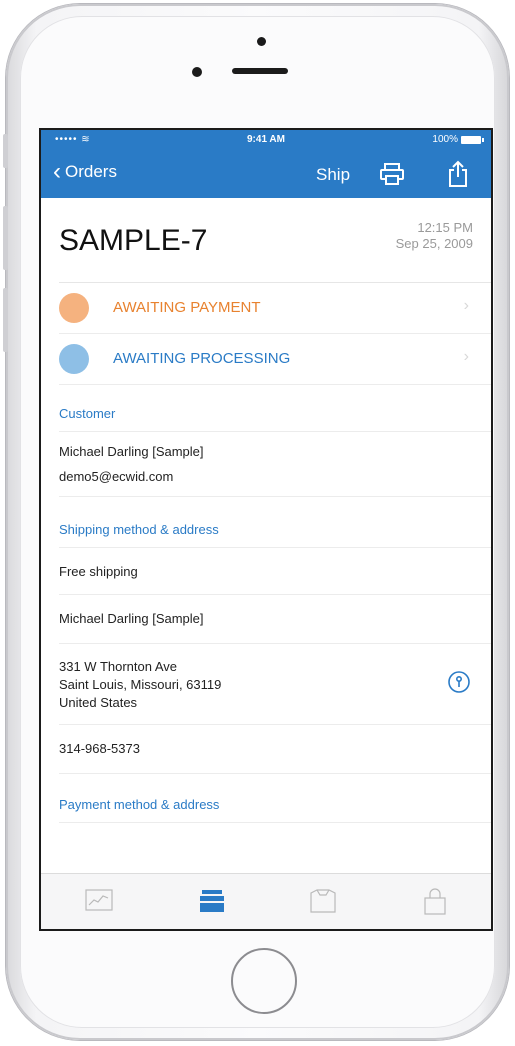  Describe the element at coordinates (261, 41) in the screenshot. I see `front-camera` at that location.